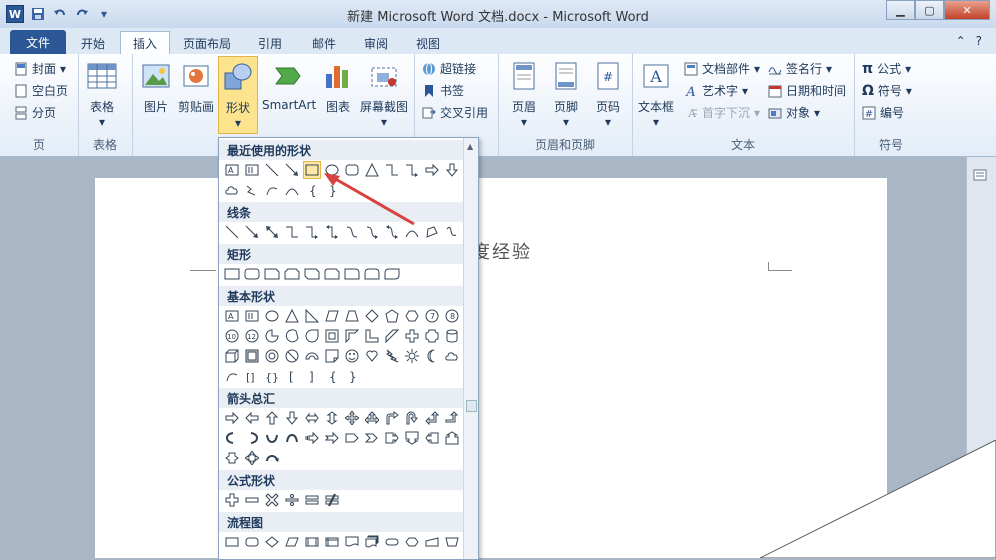 The image size is (996, 560). Describe the element at coordinates (452, 336) in the screenshot. I see `can-shape-icon` at that location.